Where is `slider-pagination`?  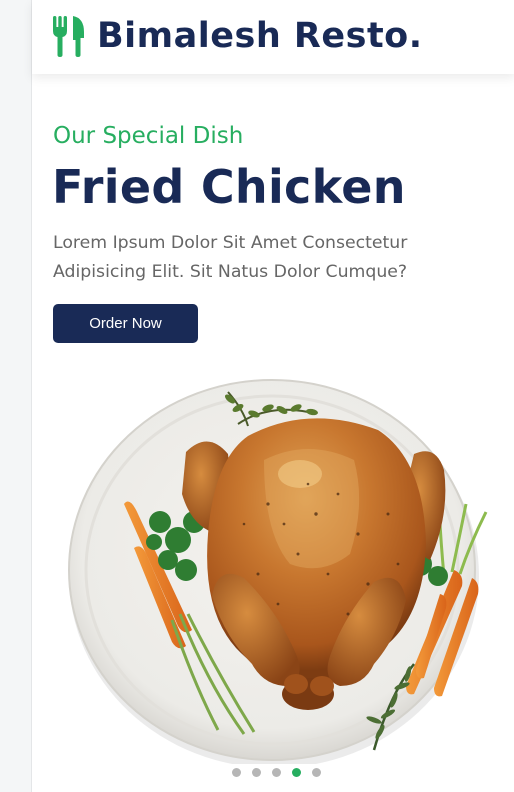 slider-pagination is located at coordinates (282, 772).